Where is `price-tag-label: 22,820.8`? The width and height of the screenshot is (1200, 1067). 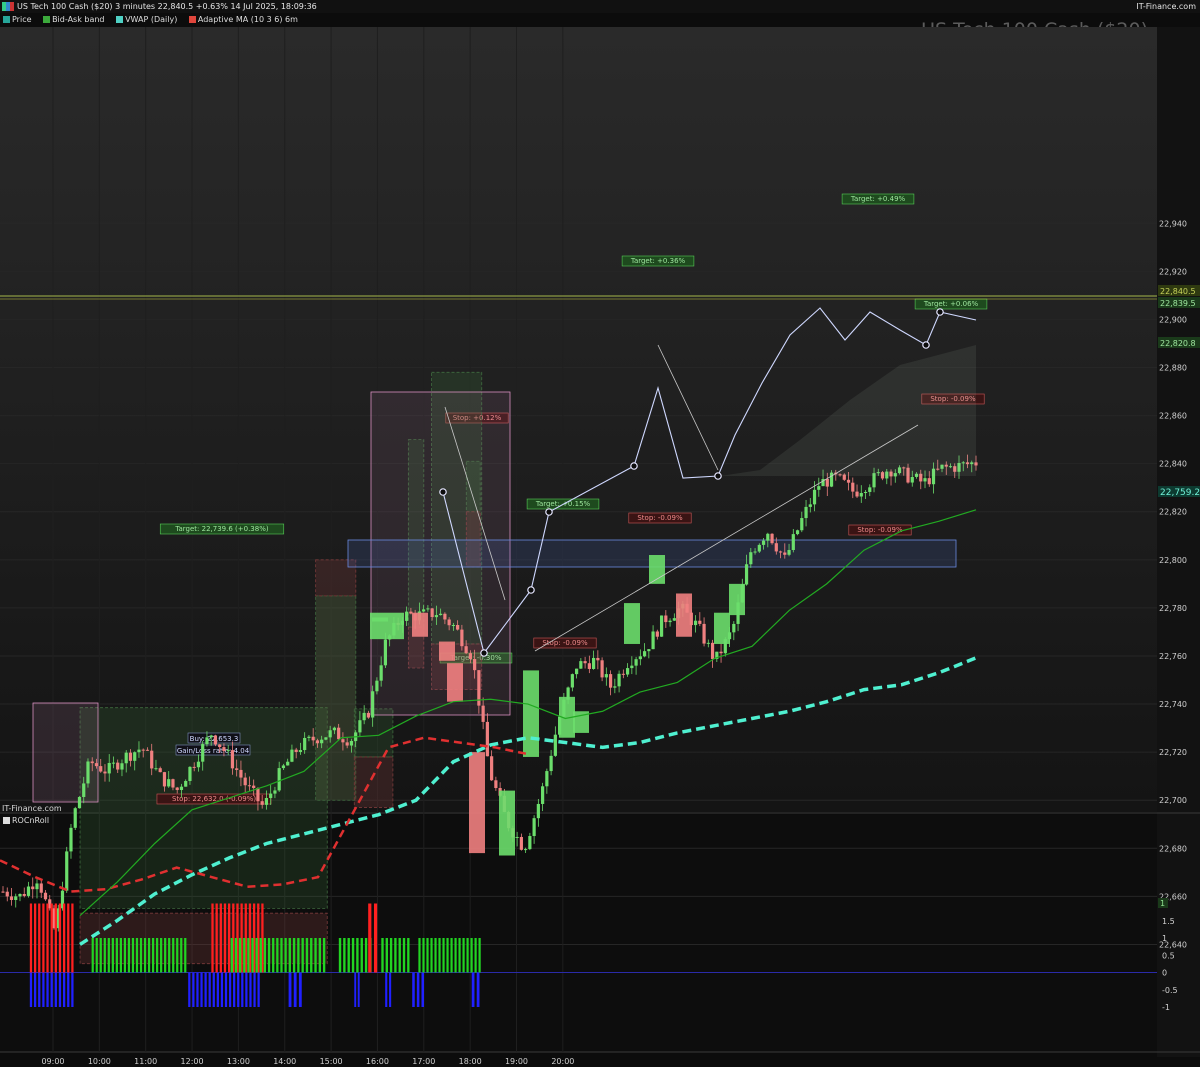
price-tag-label: 22,820.8 is located at coordinates (1178, 343).